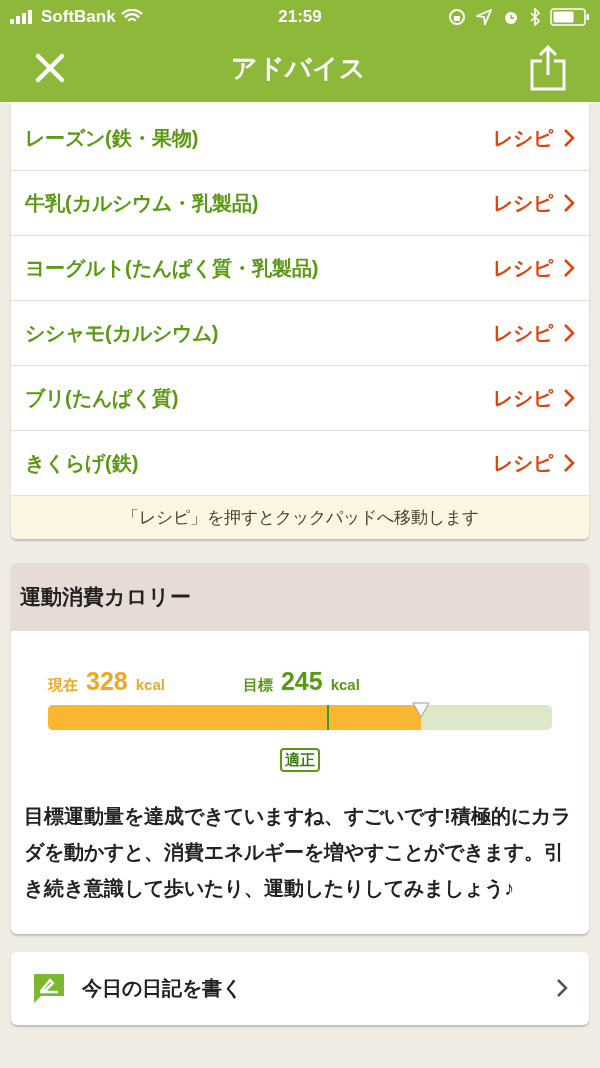  I want to click on bluetooth-icon, so click(535, 17).